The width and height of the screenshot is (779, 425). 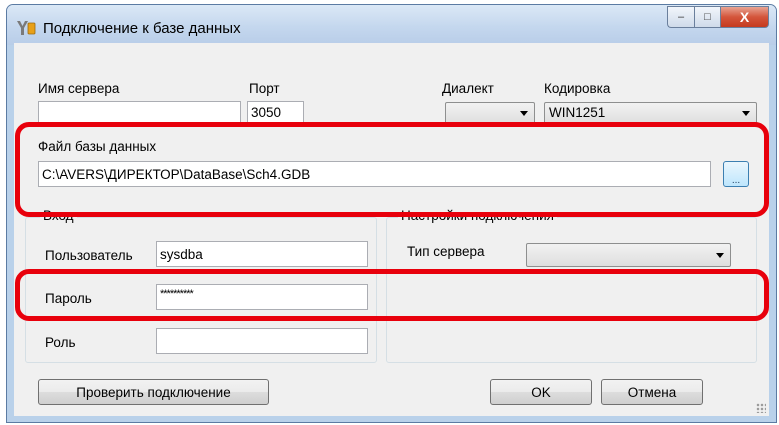 I want to click on maximize-button: □, so click(x=707, y=17).